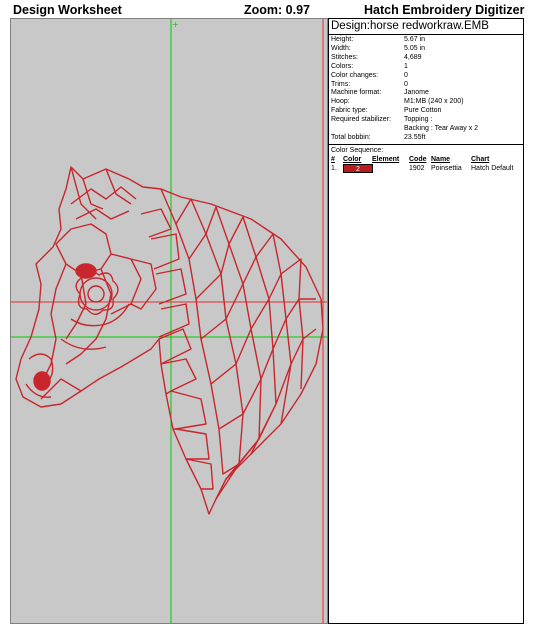 This screenshot has width=536, height=624. What do you see at coordinates (444, 10) in the screenshot?
I see `product-name: Hatch Embroidery Digitizer` at bounding box center [444, 10].